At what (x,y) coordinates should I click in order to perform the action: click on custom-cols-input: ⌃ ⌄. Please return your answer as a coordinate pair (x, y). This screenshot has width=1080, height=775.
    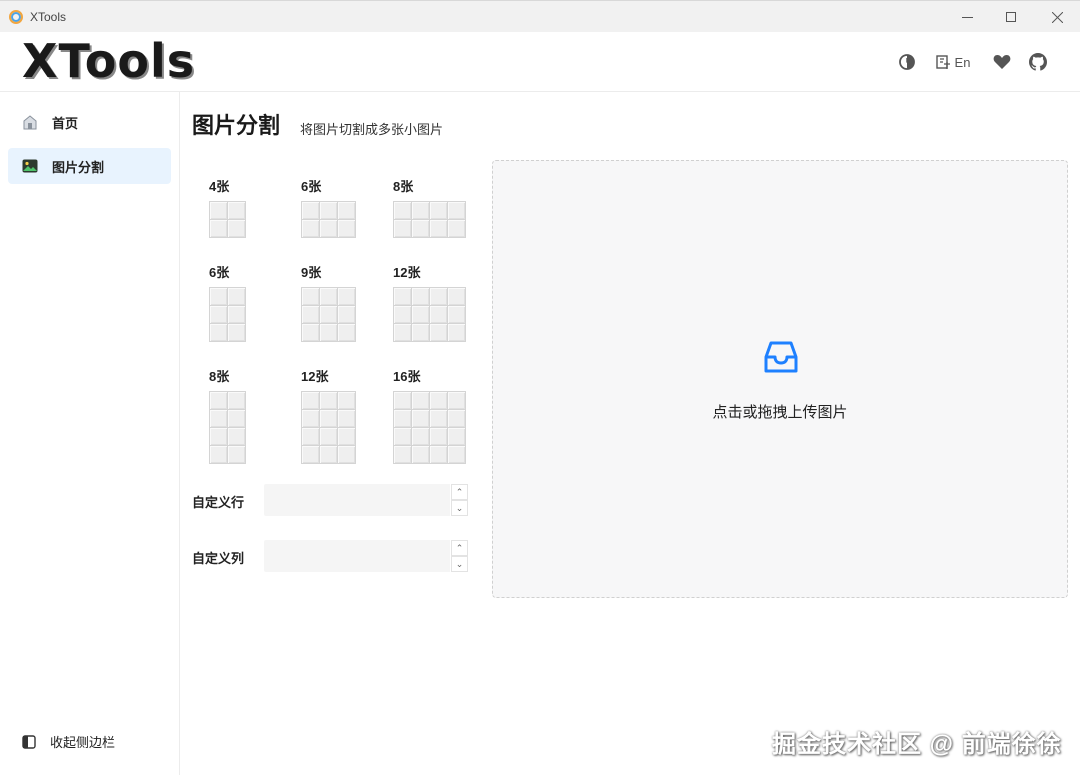
    Looking at the image, I should click on (366, 556).